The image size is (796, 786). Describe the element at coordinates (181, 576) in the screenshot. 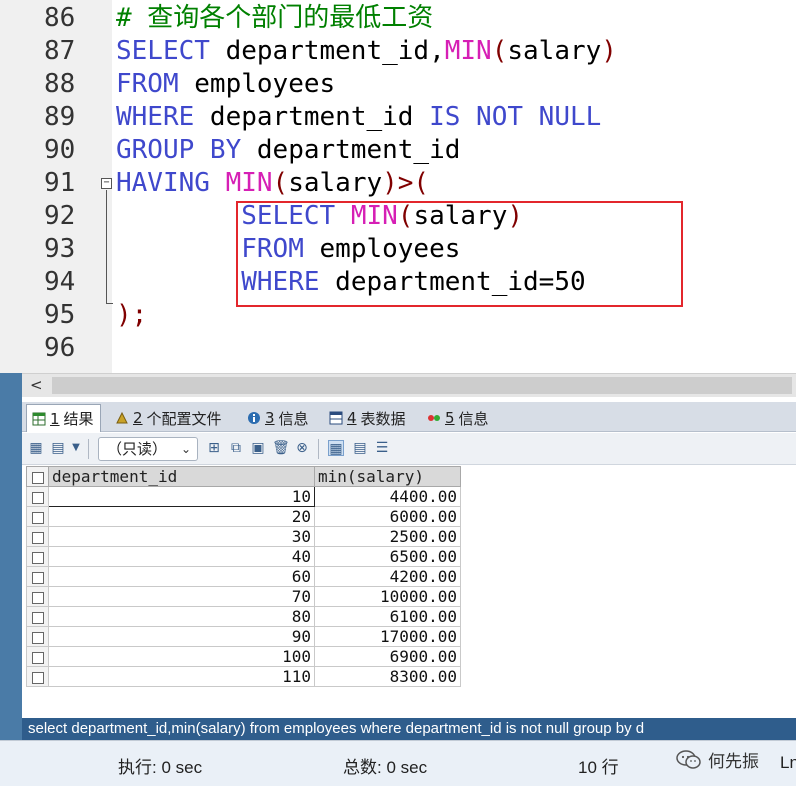

I see `cell-department-id: 60` at that location.